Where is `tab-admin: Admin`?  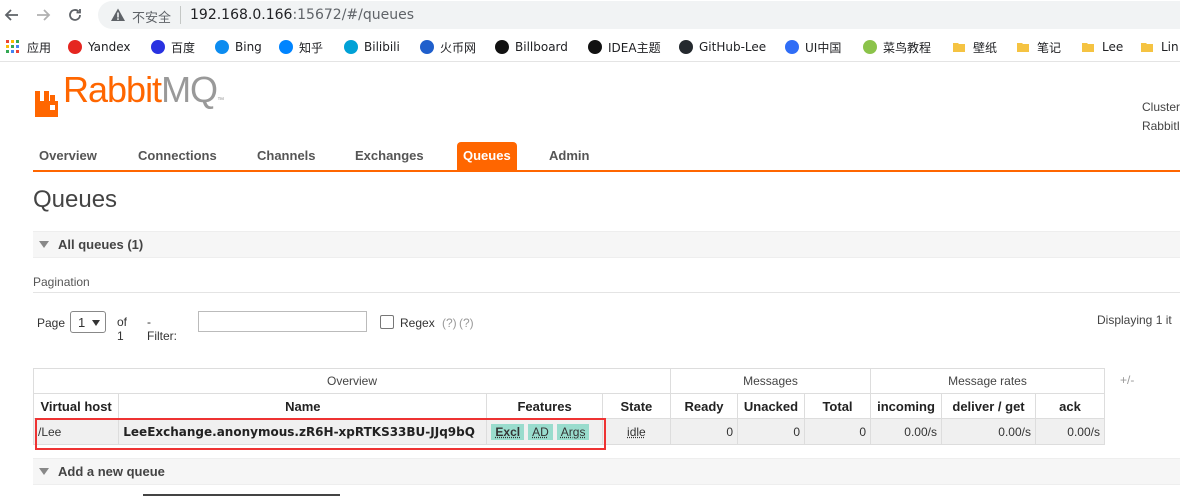
tab-admin: Admin is located at coordinates (569, 157).